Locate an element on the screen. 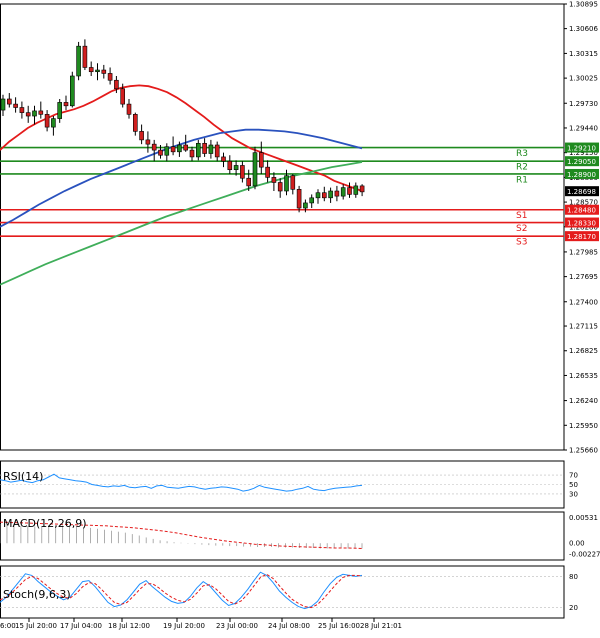 The image size is (600, 638). level-price-label: 1.28900 is located at coordinates (581, 175).